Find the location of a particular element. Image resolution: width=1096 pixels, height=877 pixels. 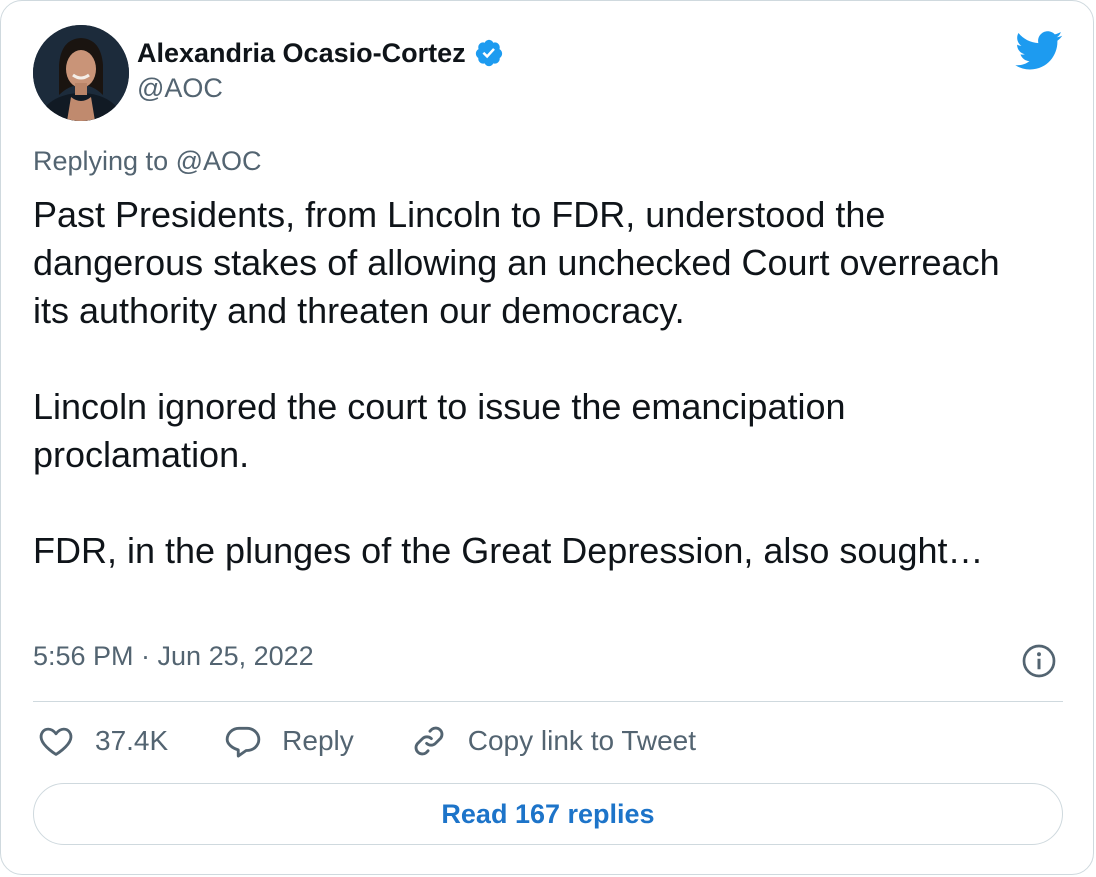

speech-bubble-icon is located at coordinates (243, 742).